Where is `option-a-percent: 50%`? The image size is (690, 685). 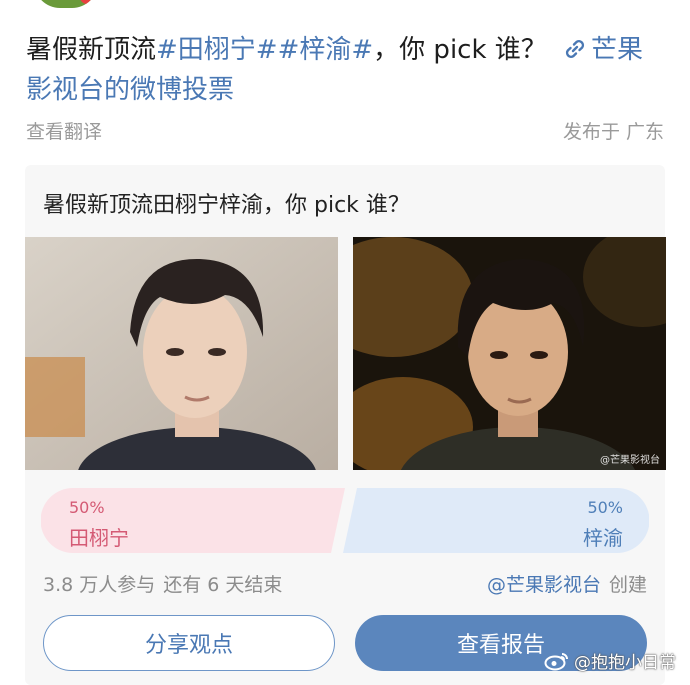
option-a-percent: 50% is located at coordinates (87, 507).